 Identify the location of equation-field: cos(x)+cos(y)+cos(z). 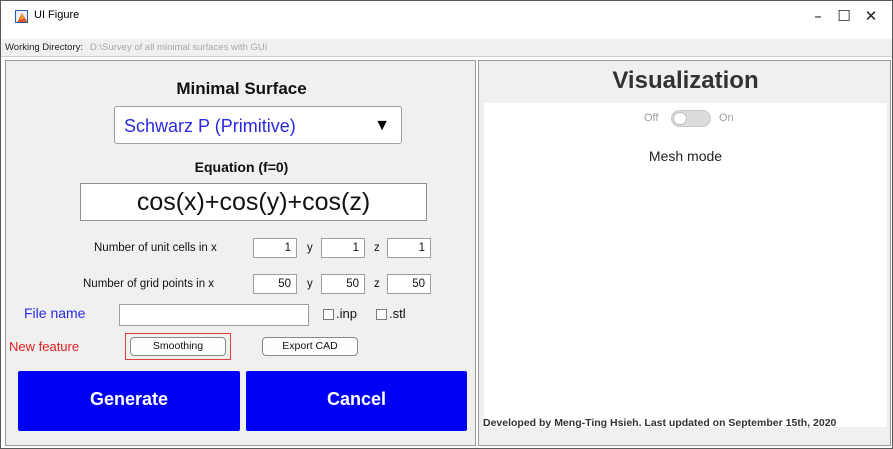
(253, 202).